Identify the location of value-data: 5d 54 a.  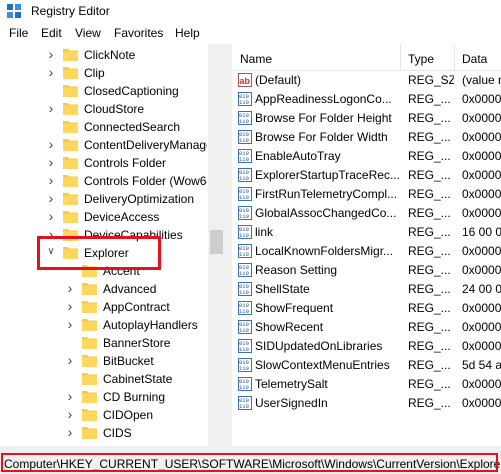
(481, 365).